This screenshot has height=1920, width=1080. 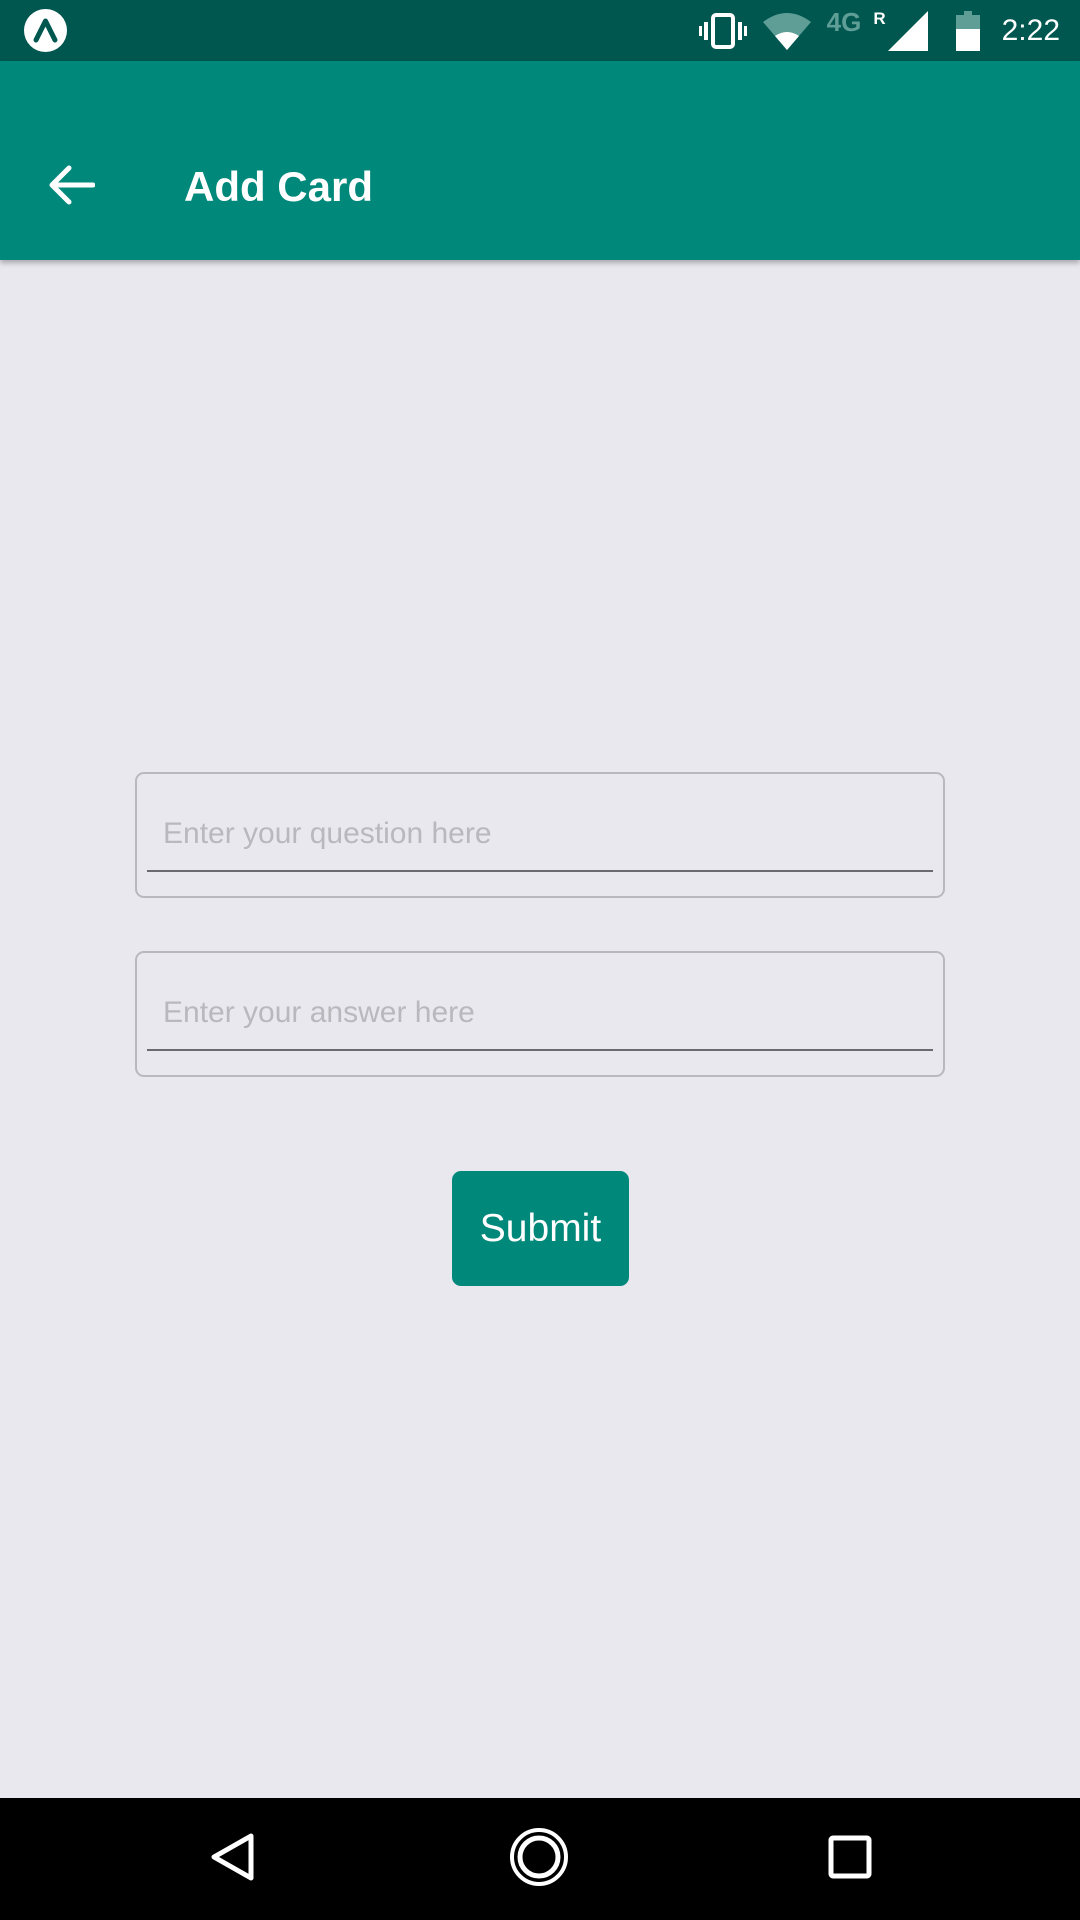 What do you see at coordinates (1030, 30) in the screenshot?
I see `clock: 2:22` at bounding box center [1030, 30].